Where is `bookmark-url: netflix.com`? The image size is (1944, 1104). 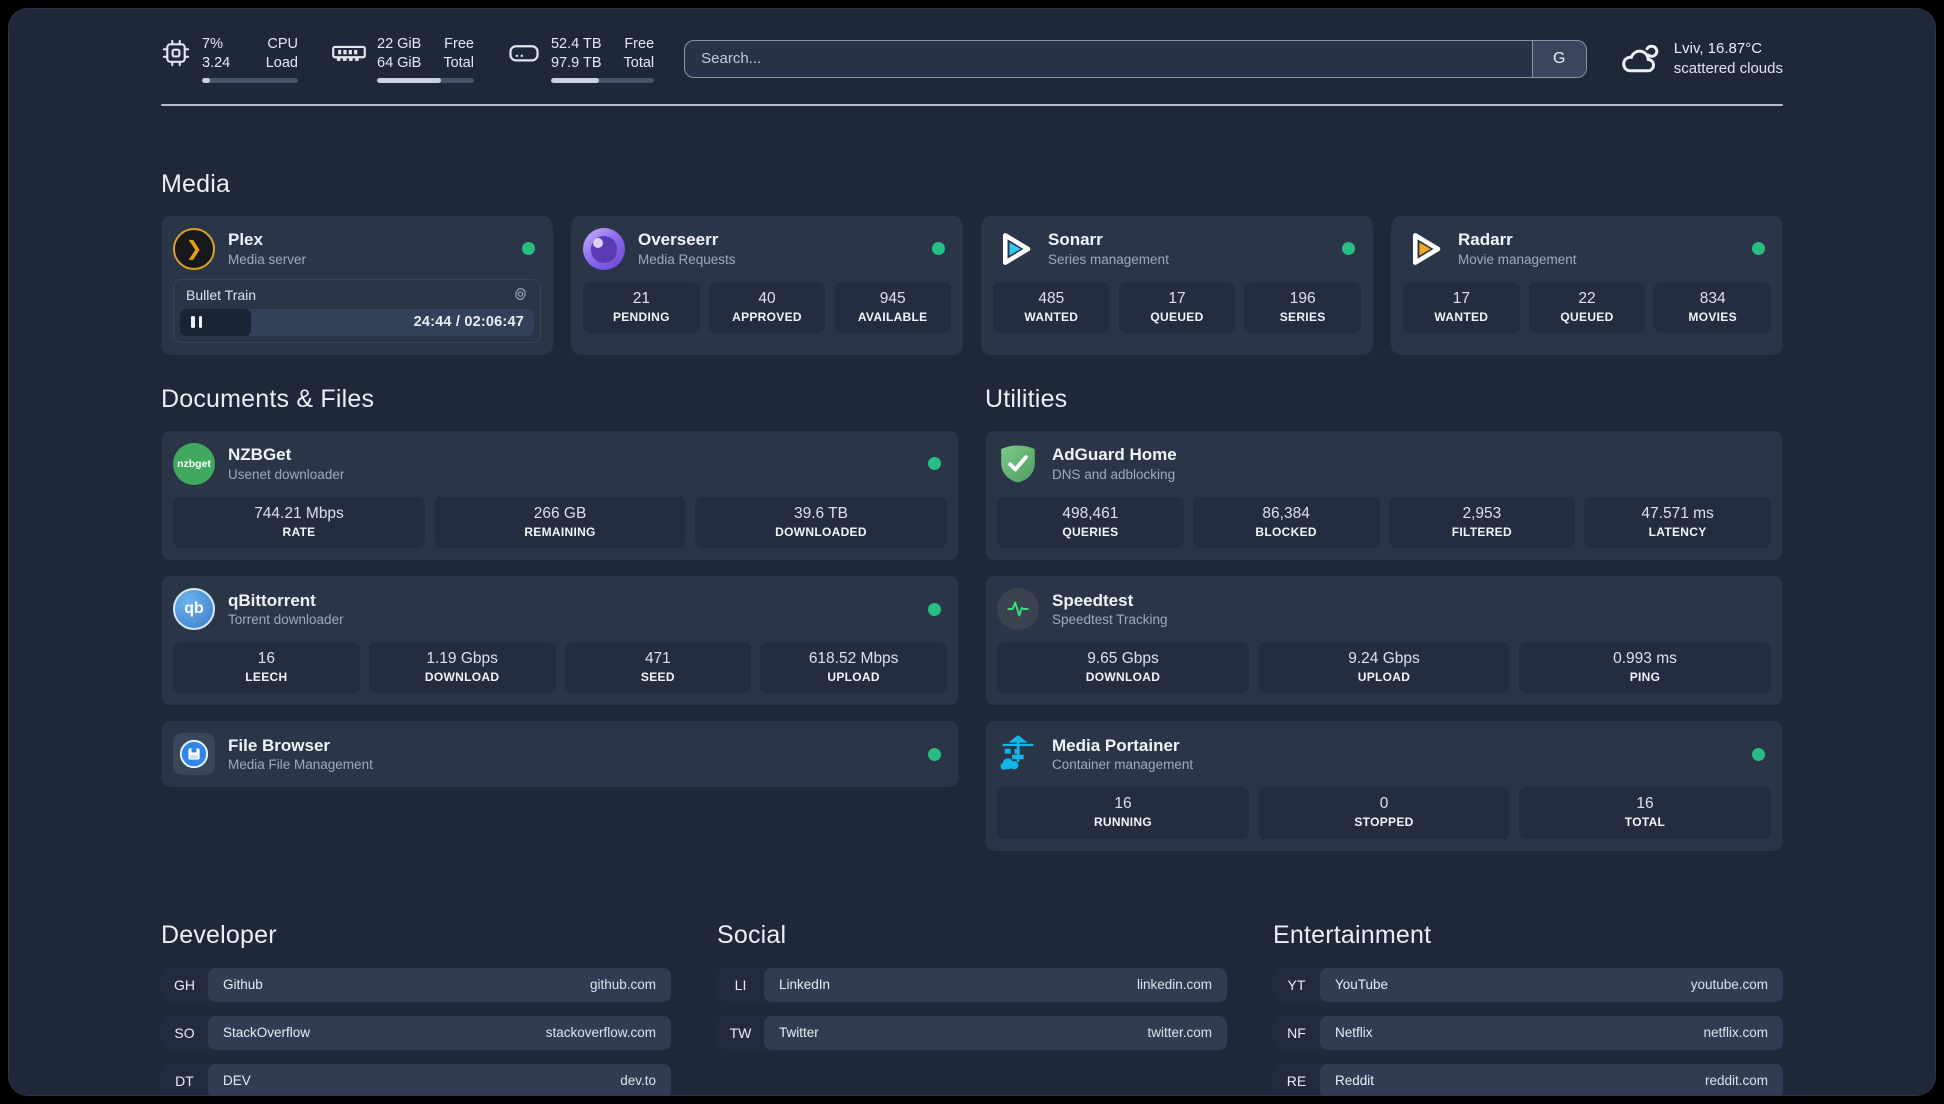 bookmark-url: netflix.com is located at coordinates (1735, 1033).